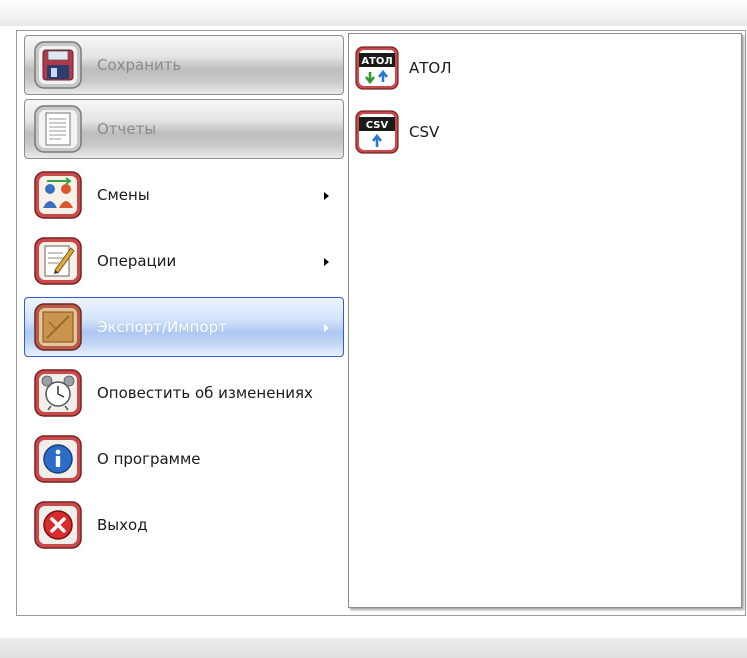 This screenshot has height=658, width=747. I want to click on menu-item-notify-changes: Оповестить об изменениях, so click(184, 393).